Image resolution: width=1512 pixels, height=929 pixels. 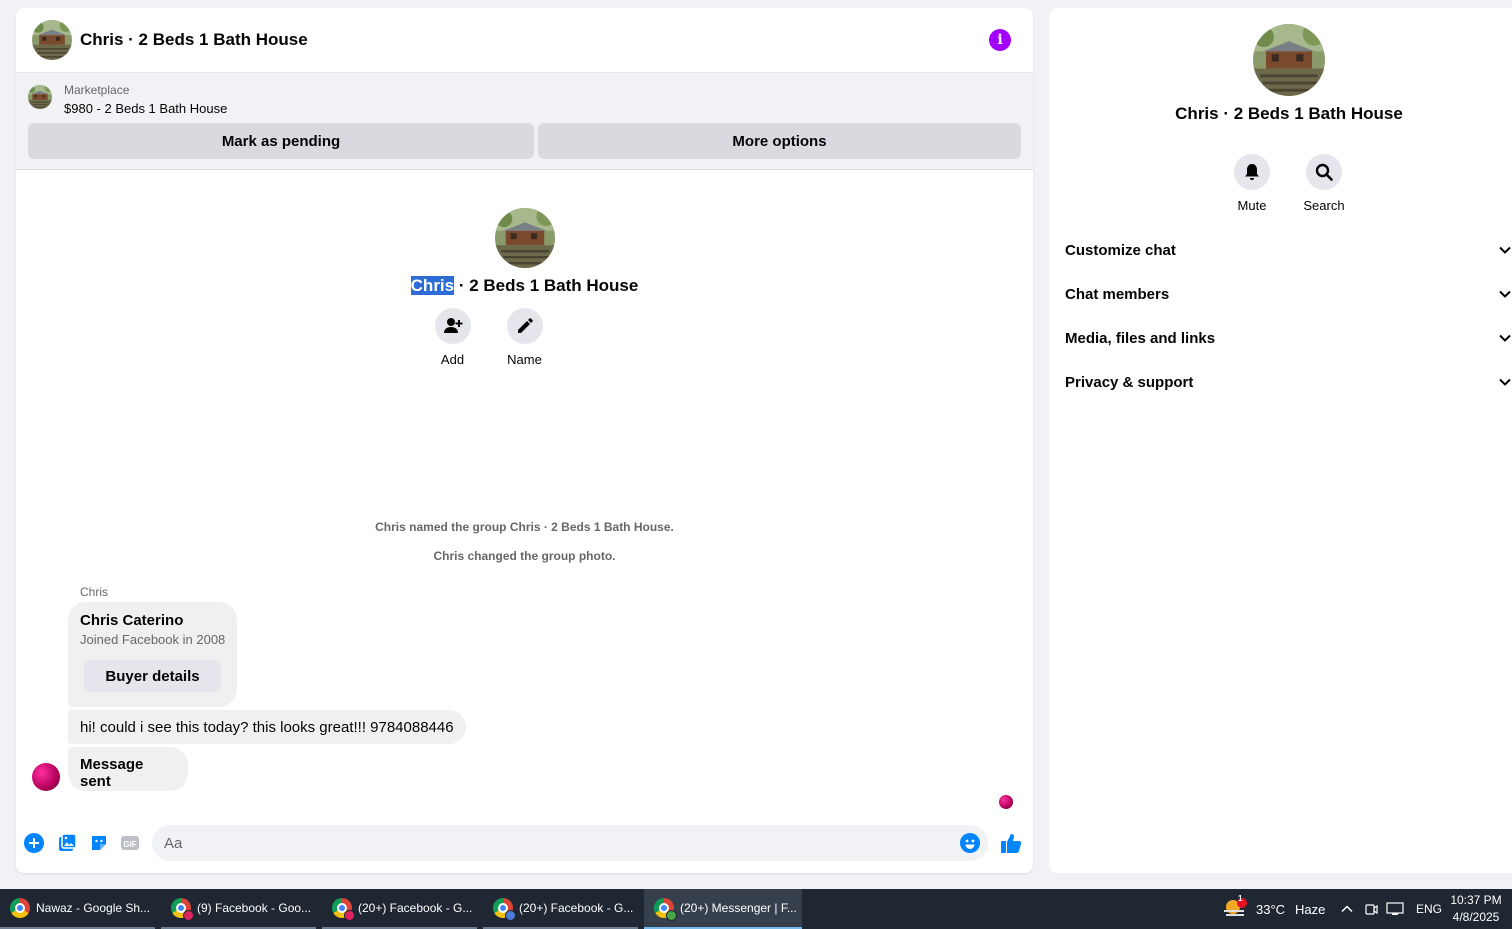 What do you see at coordinates (1140, 338) in the screenshot?
I see `section-label: Media, files and links` at bounding box center [1140, 338].